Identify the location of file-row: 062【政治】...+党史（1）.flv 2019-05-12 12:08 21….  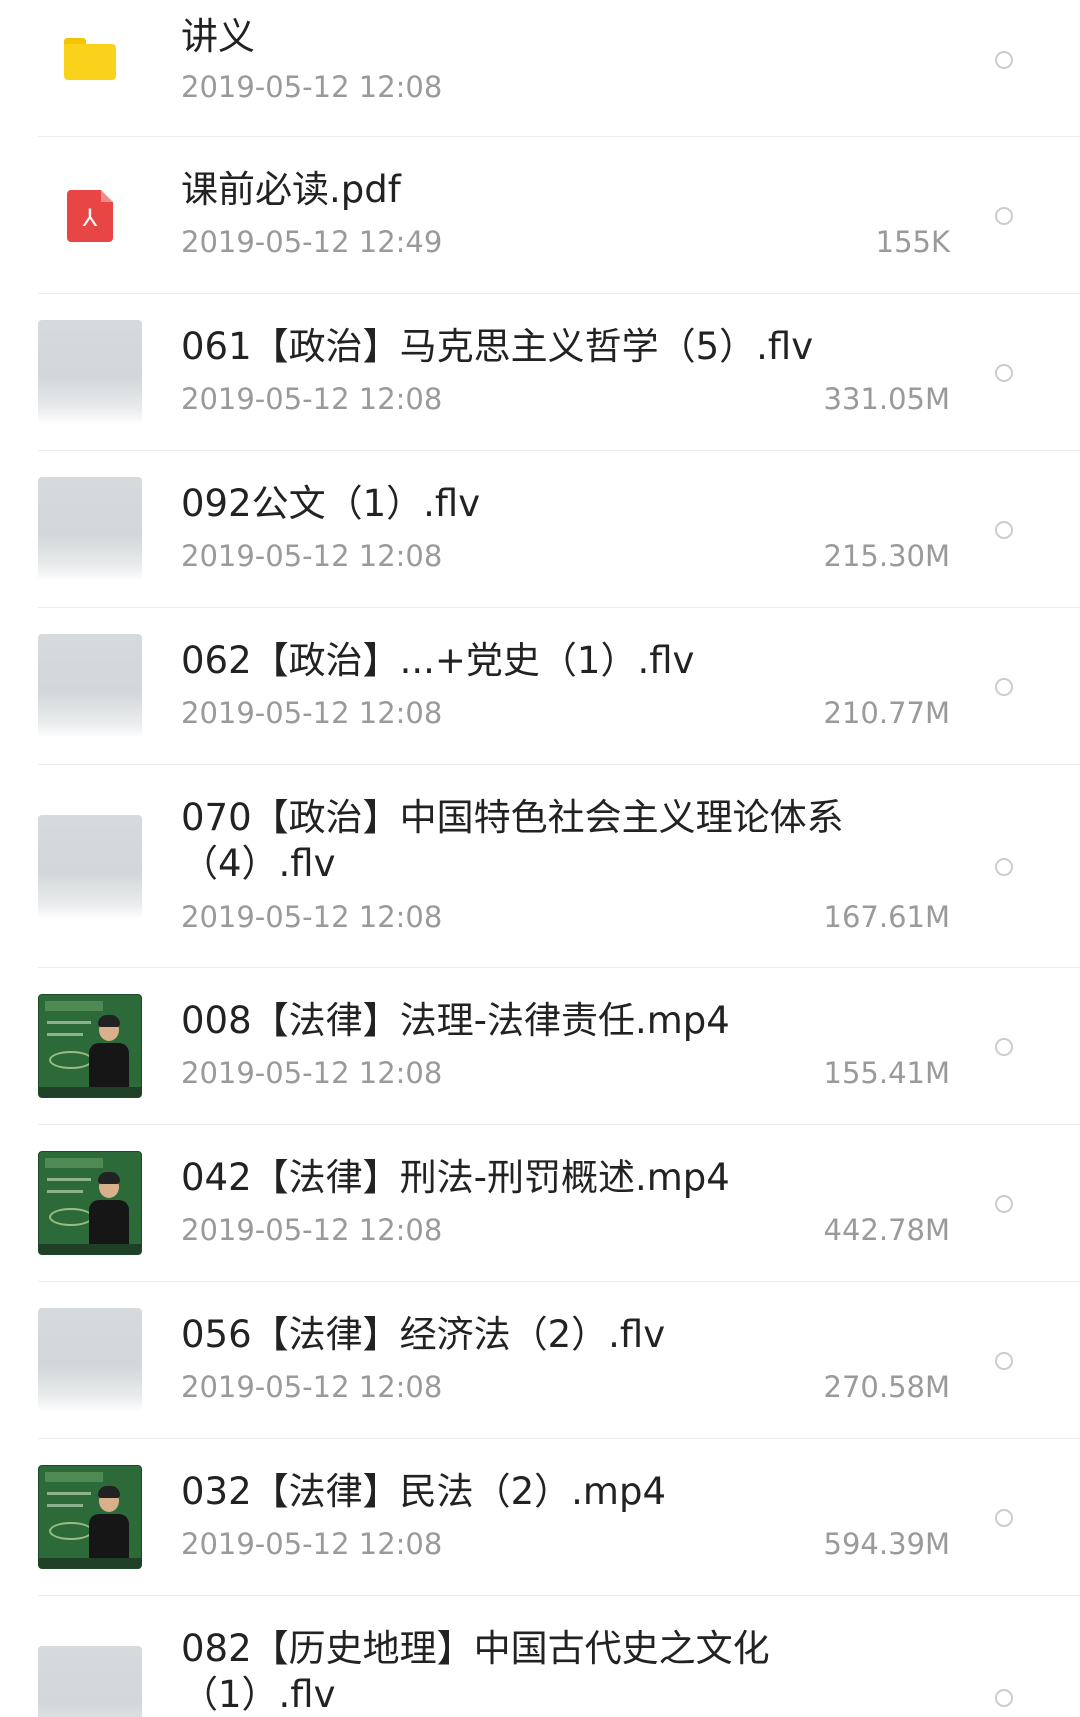
(540, 686).